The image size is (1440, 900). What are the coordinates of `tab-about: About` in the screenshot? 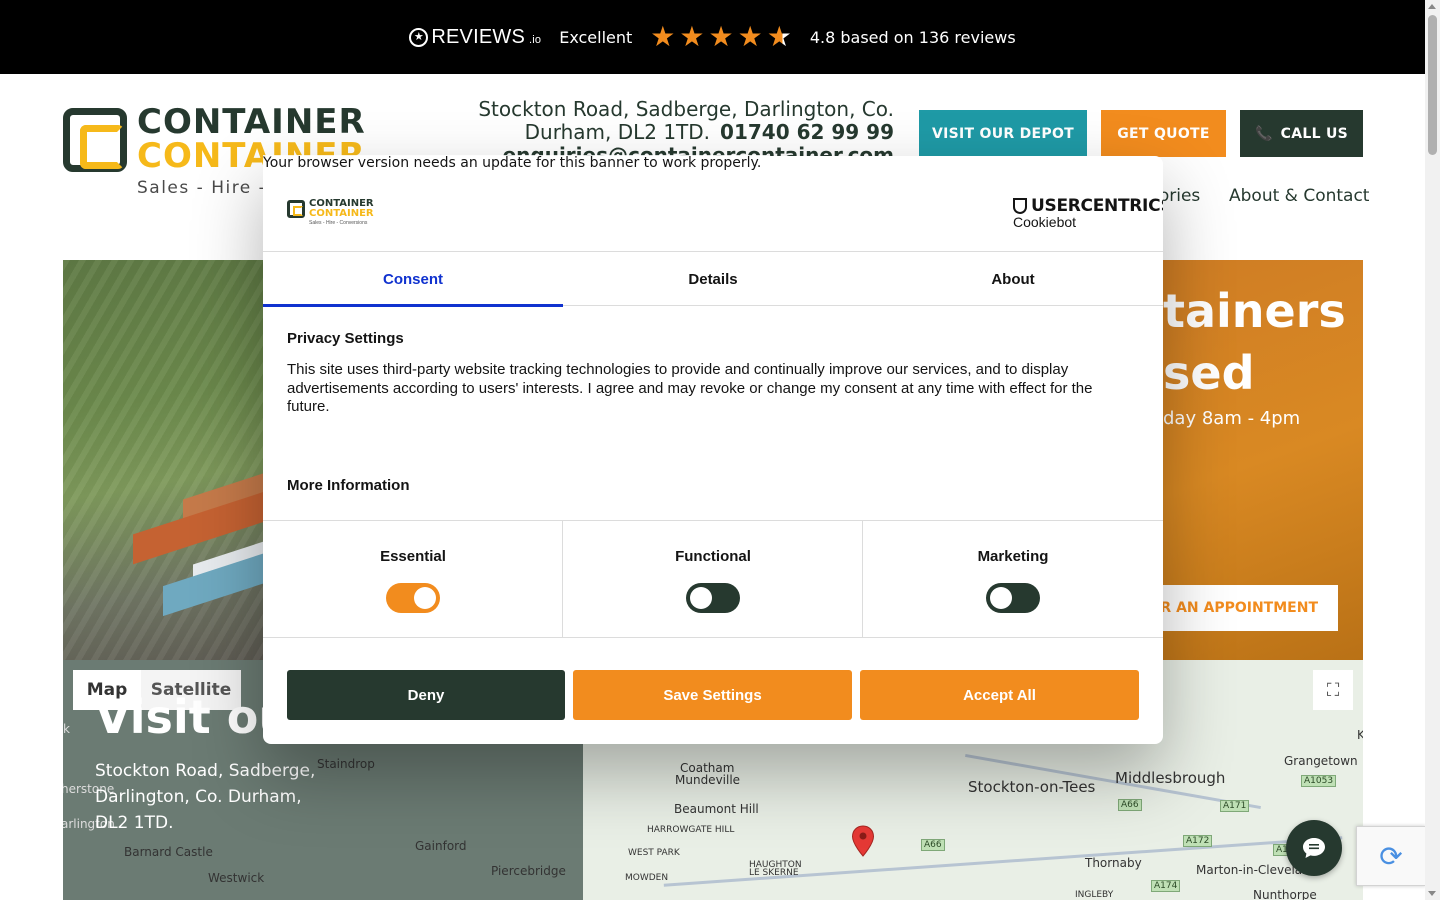 It's located at (1013, 279).